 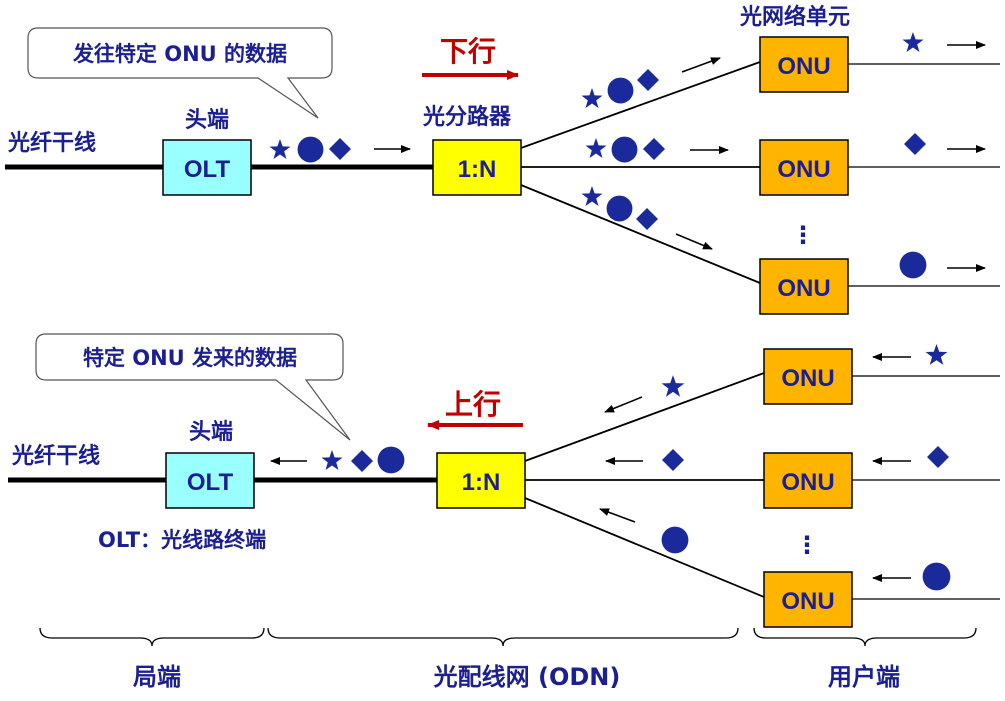 I want to click on direction-label: 下行, so click(x=468, y=51).